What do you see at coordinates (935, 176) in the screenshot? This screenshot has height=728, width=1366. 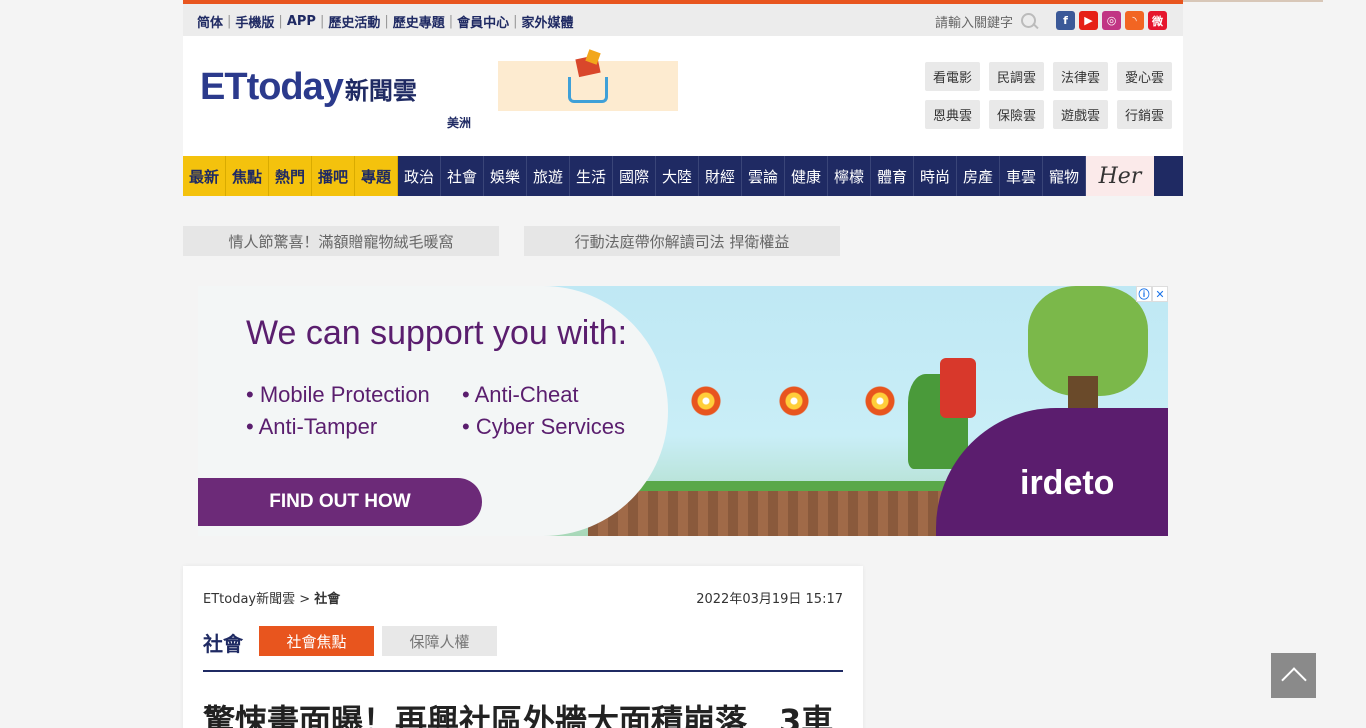 I see `nav-item: 時尚` at bounding box center [935, 176].